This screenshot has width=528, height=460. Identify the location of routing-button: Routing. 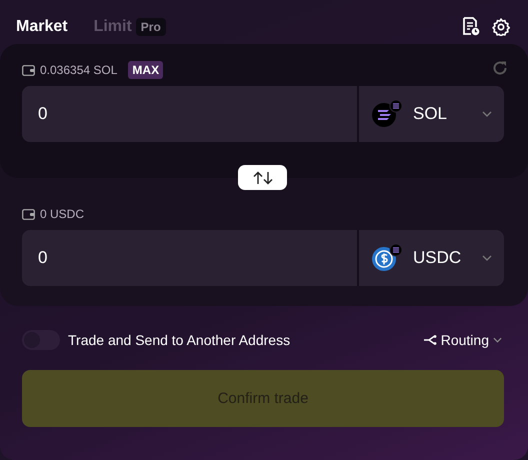
(463, 340).